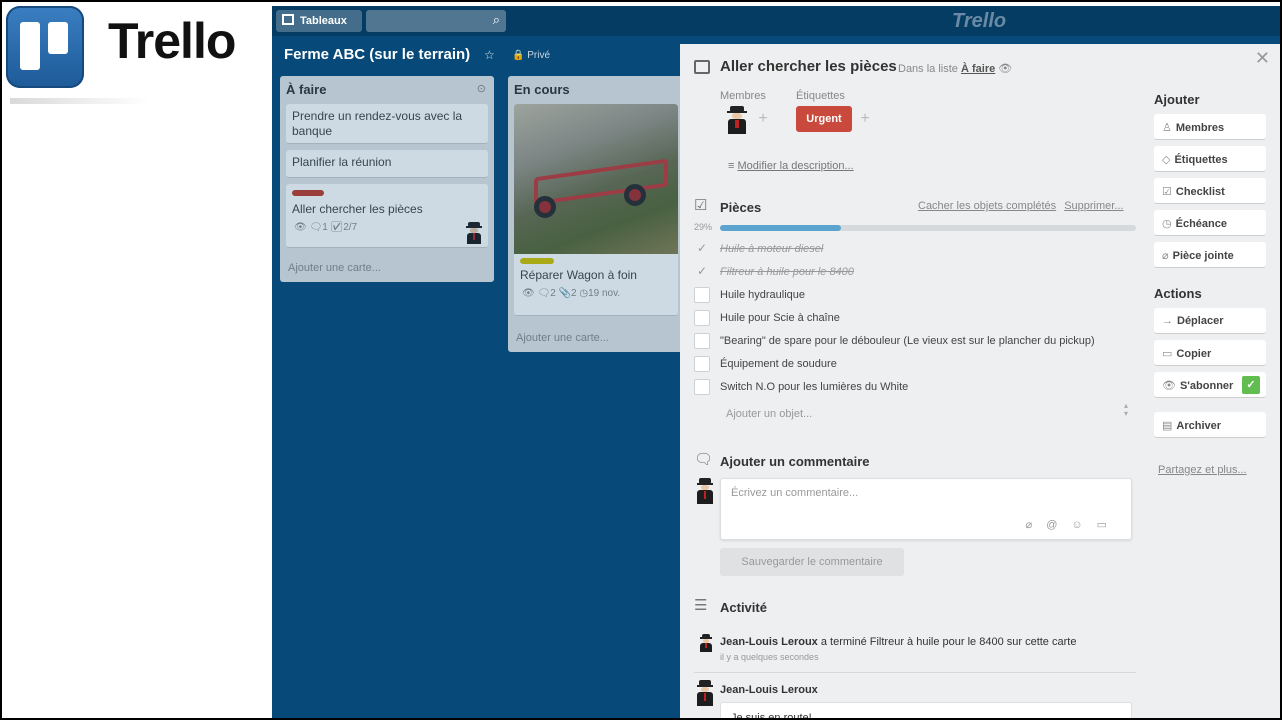 The width and height of the screenshot is (1282, 720). What do you see at coordinates (596, 210) in the screenshot?
I see `list-card: Réparer Wagon à foin 👁 🗨2 📎2 ◷19 nov.` at bounding box center [596, 210].